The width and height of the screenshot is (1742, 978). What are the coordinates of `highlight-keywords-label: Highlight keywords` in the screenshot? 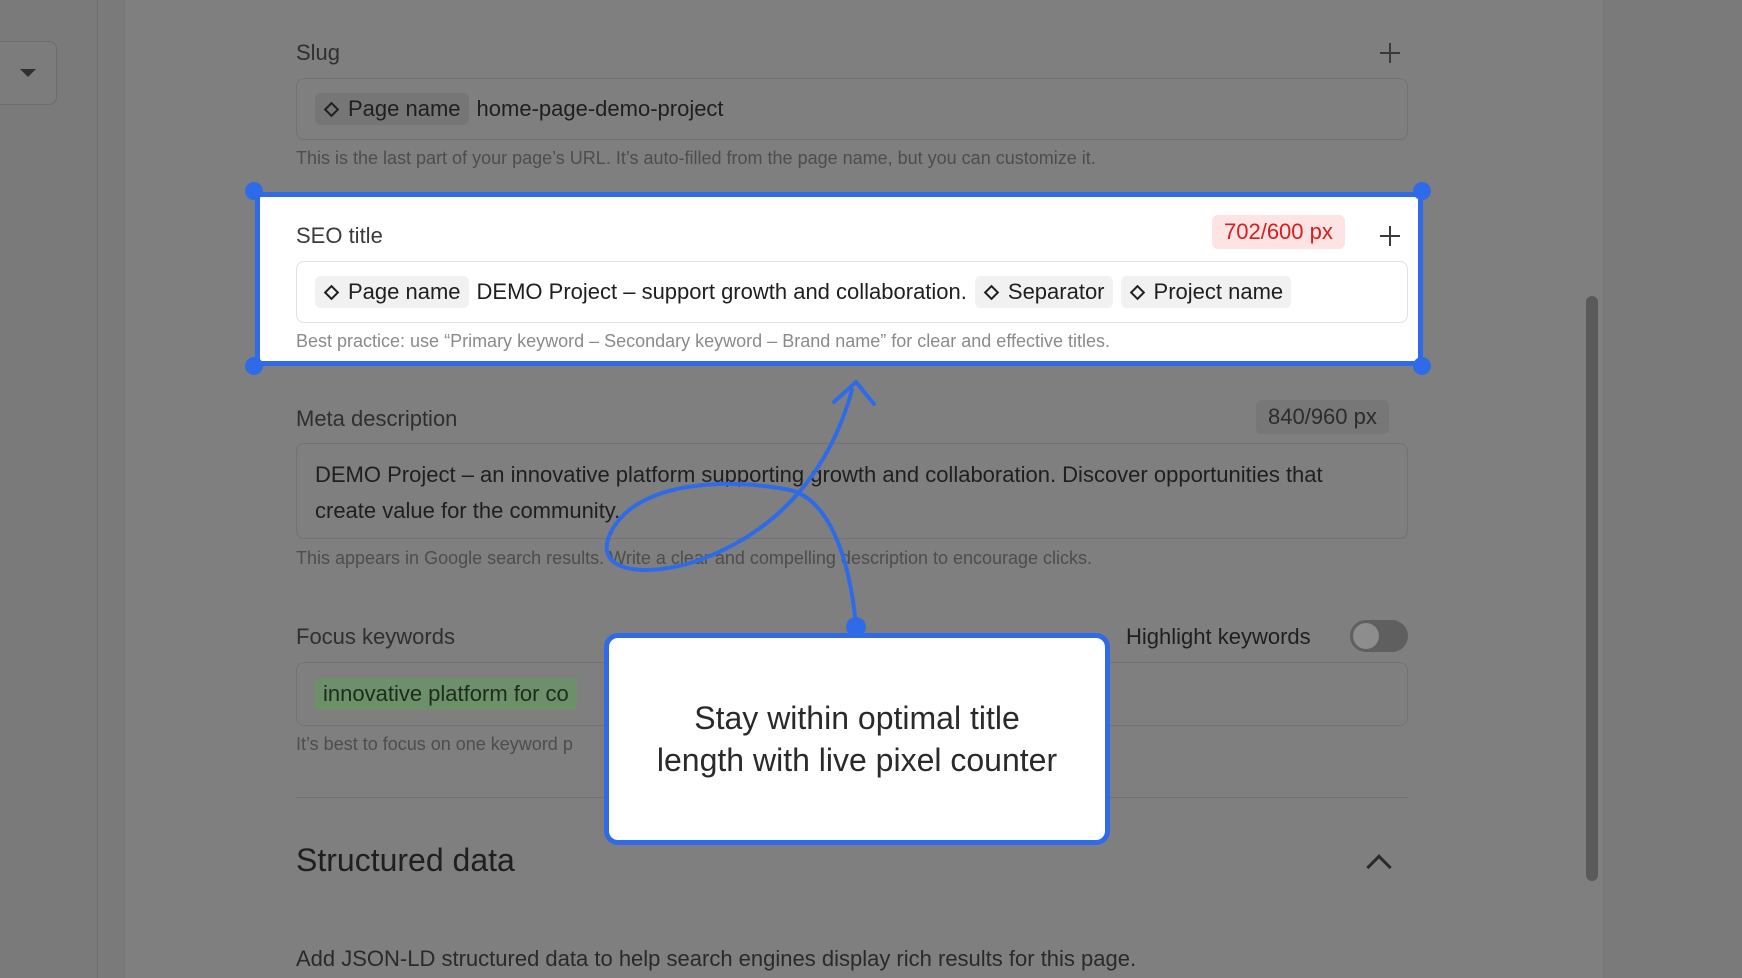 It's located at (1218, 636).